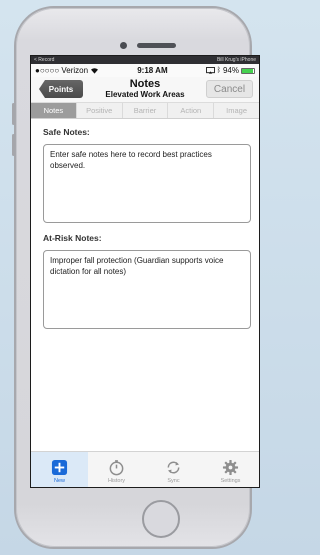 Image resolution: width=320 pixels, height=555 pixels. I want to click on earpiece-speaker, so click(156, 45).